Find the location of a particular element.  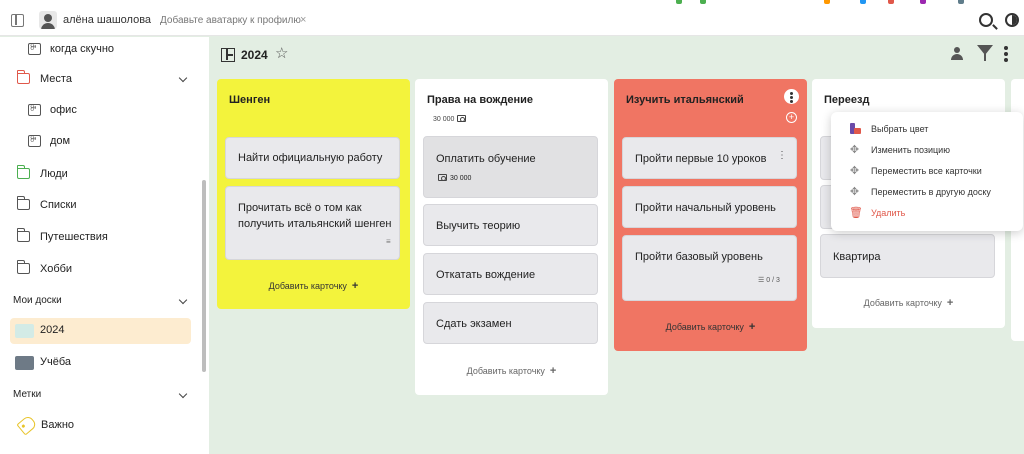

menu-item-label: Переместить все карточки is located at coordinates (926, 171).